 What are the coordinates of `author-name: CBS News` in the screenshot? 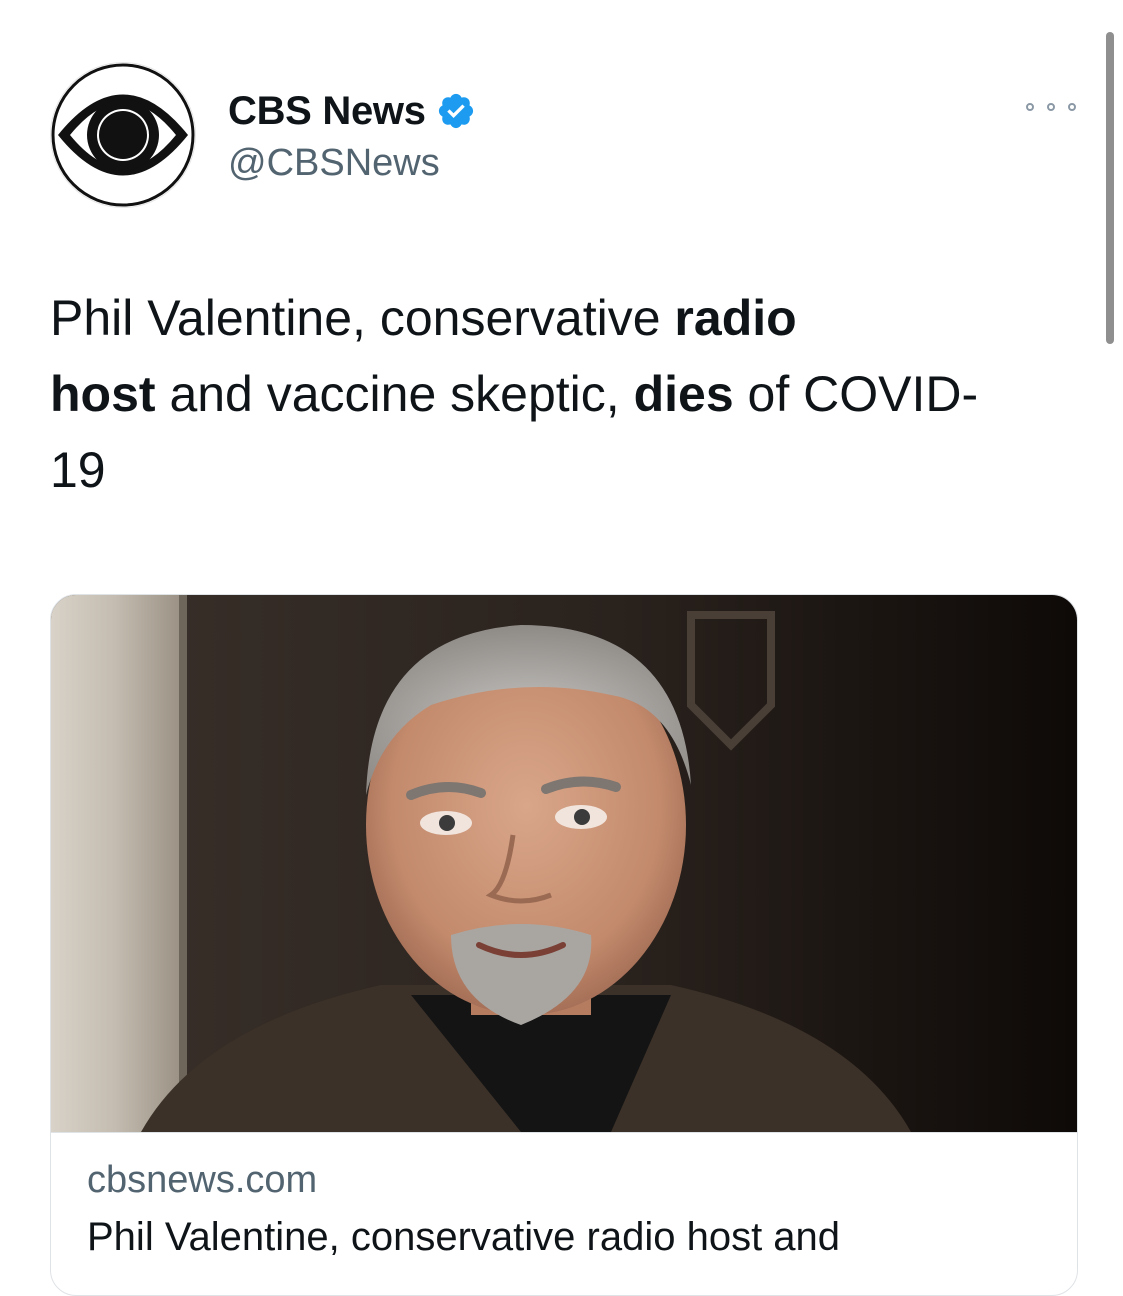 It's located at (327, 111).